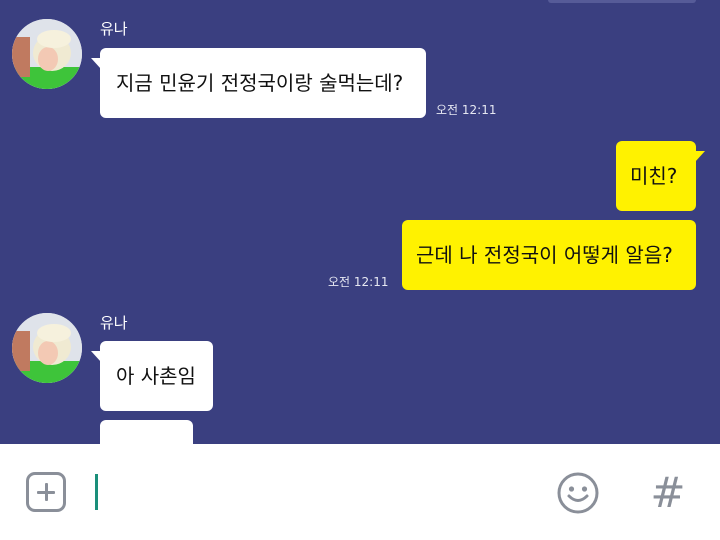 The width and height of the screenshot is (720, 540). I want to click on text-cursor, so click(96, 492).